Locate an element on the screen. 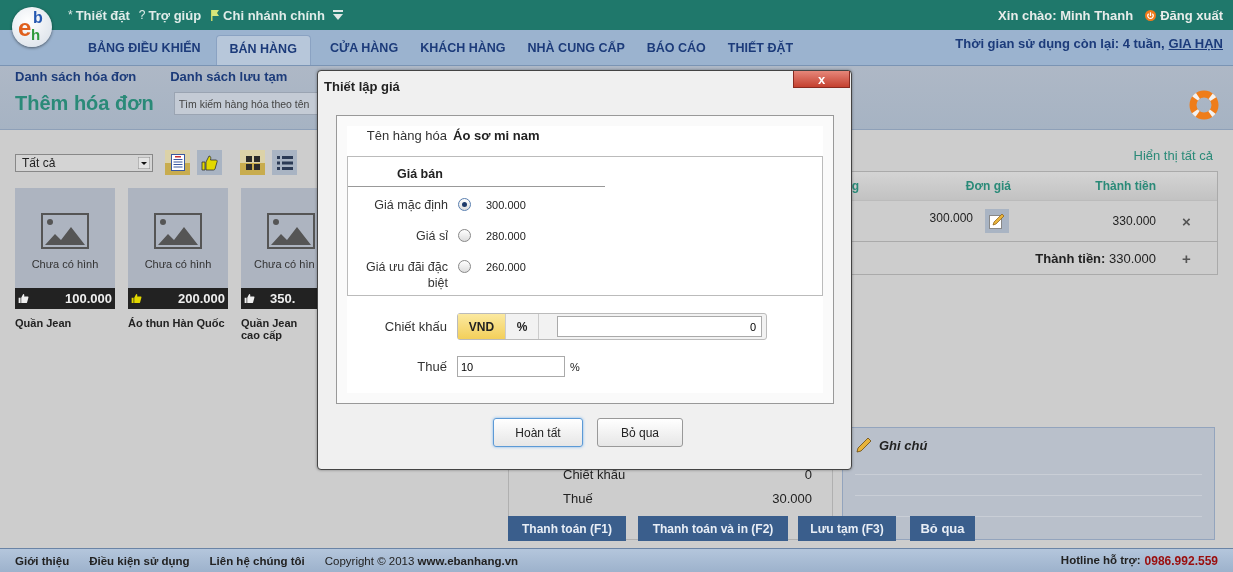  action-button: Thanh toán (F1) is located at coordinates (567, 528).